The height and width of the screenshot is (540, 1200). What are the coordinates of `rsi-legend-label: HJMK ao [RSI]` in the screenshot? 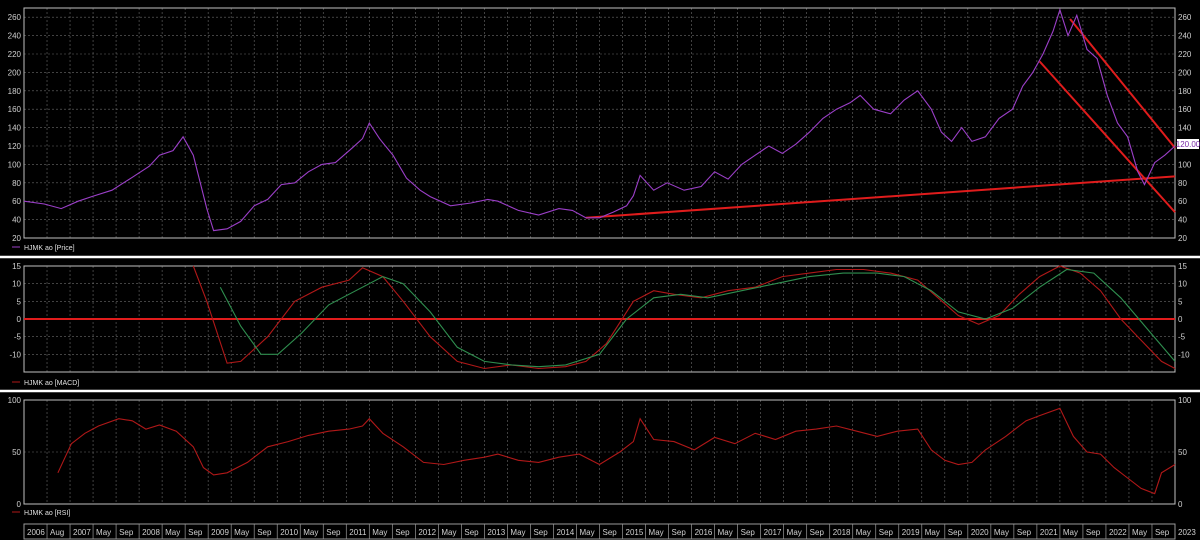 It's located at (47, 513).